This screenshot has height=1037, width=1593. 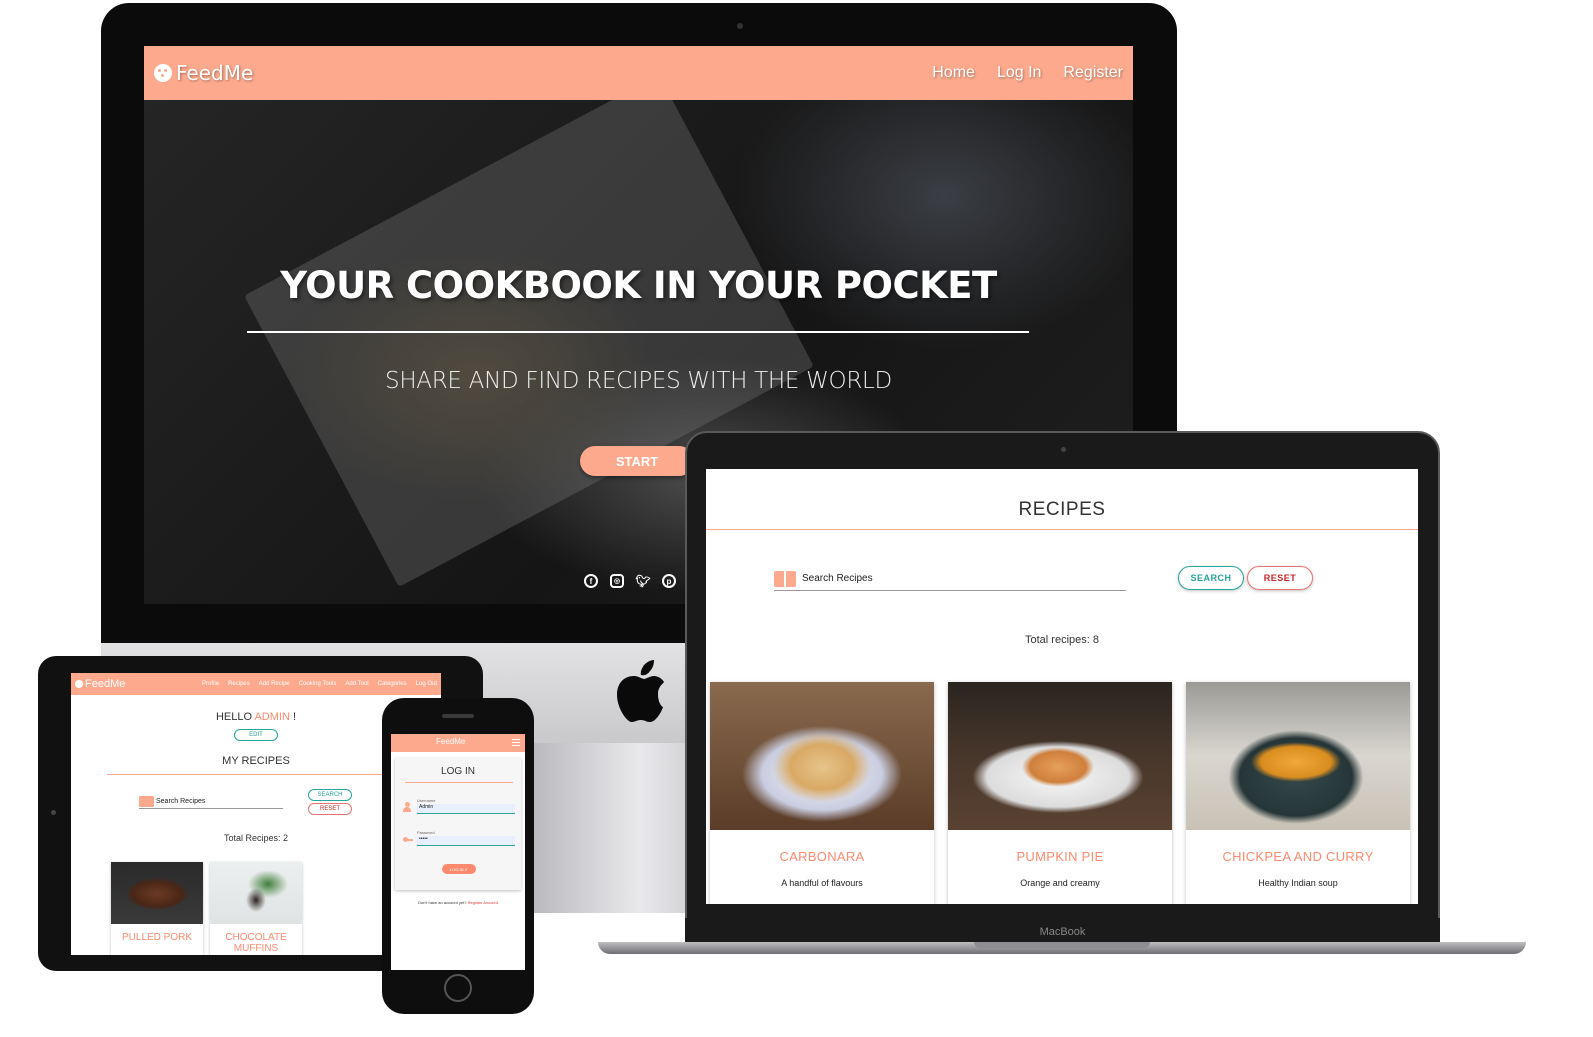 What do you see at coordinates (293, 717) in the screenshot?
I see `hello-suffix: !` at bounding box center [293, 717].